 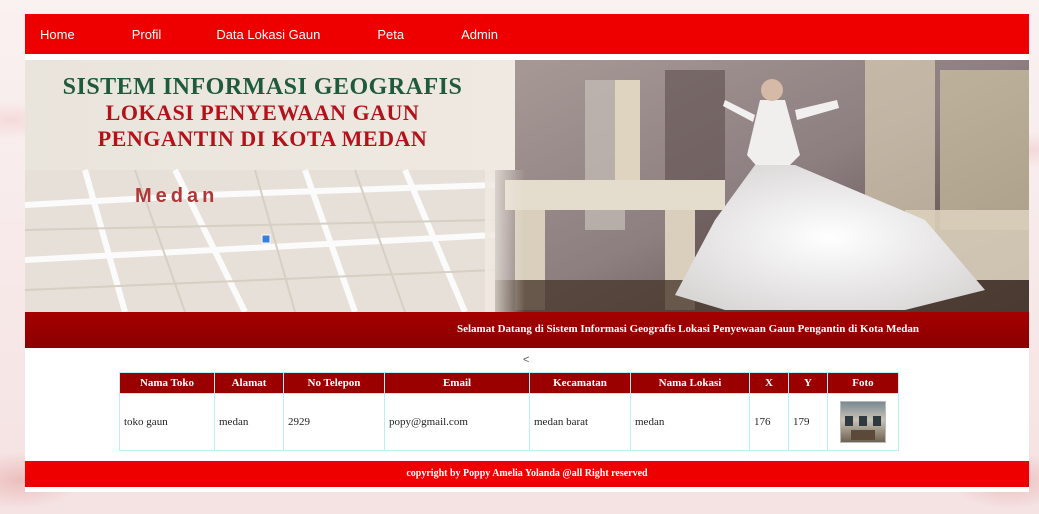 What do you see at coordinates (808, 383) in the screenshot?
I see `col-y: Y` at bounding box center [808, 383].